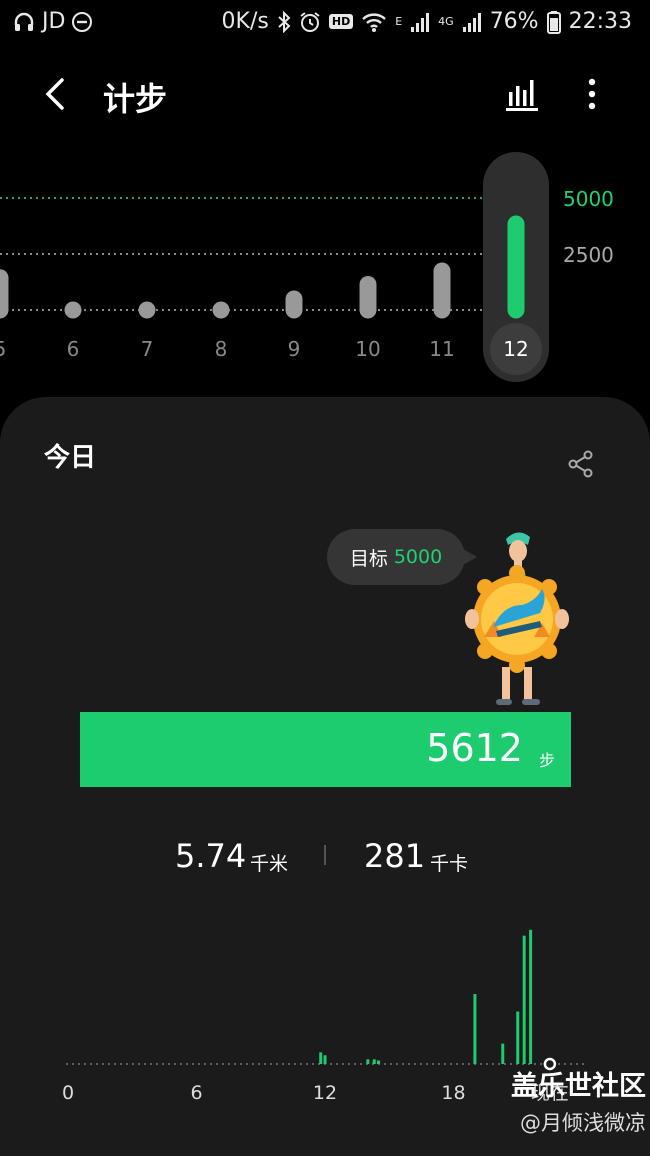  Describe the element at coordinates (325, 1093) in the screenshot. I see `day-tick-label: 12` at that location.